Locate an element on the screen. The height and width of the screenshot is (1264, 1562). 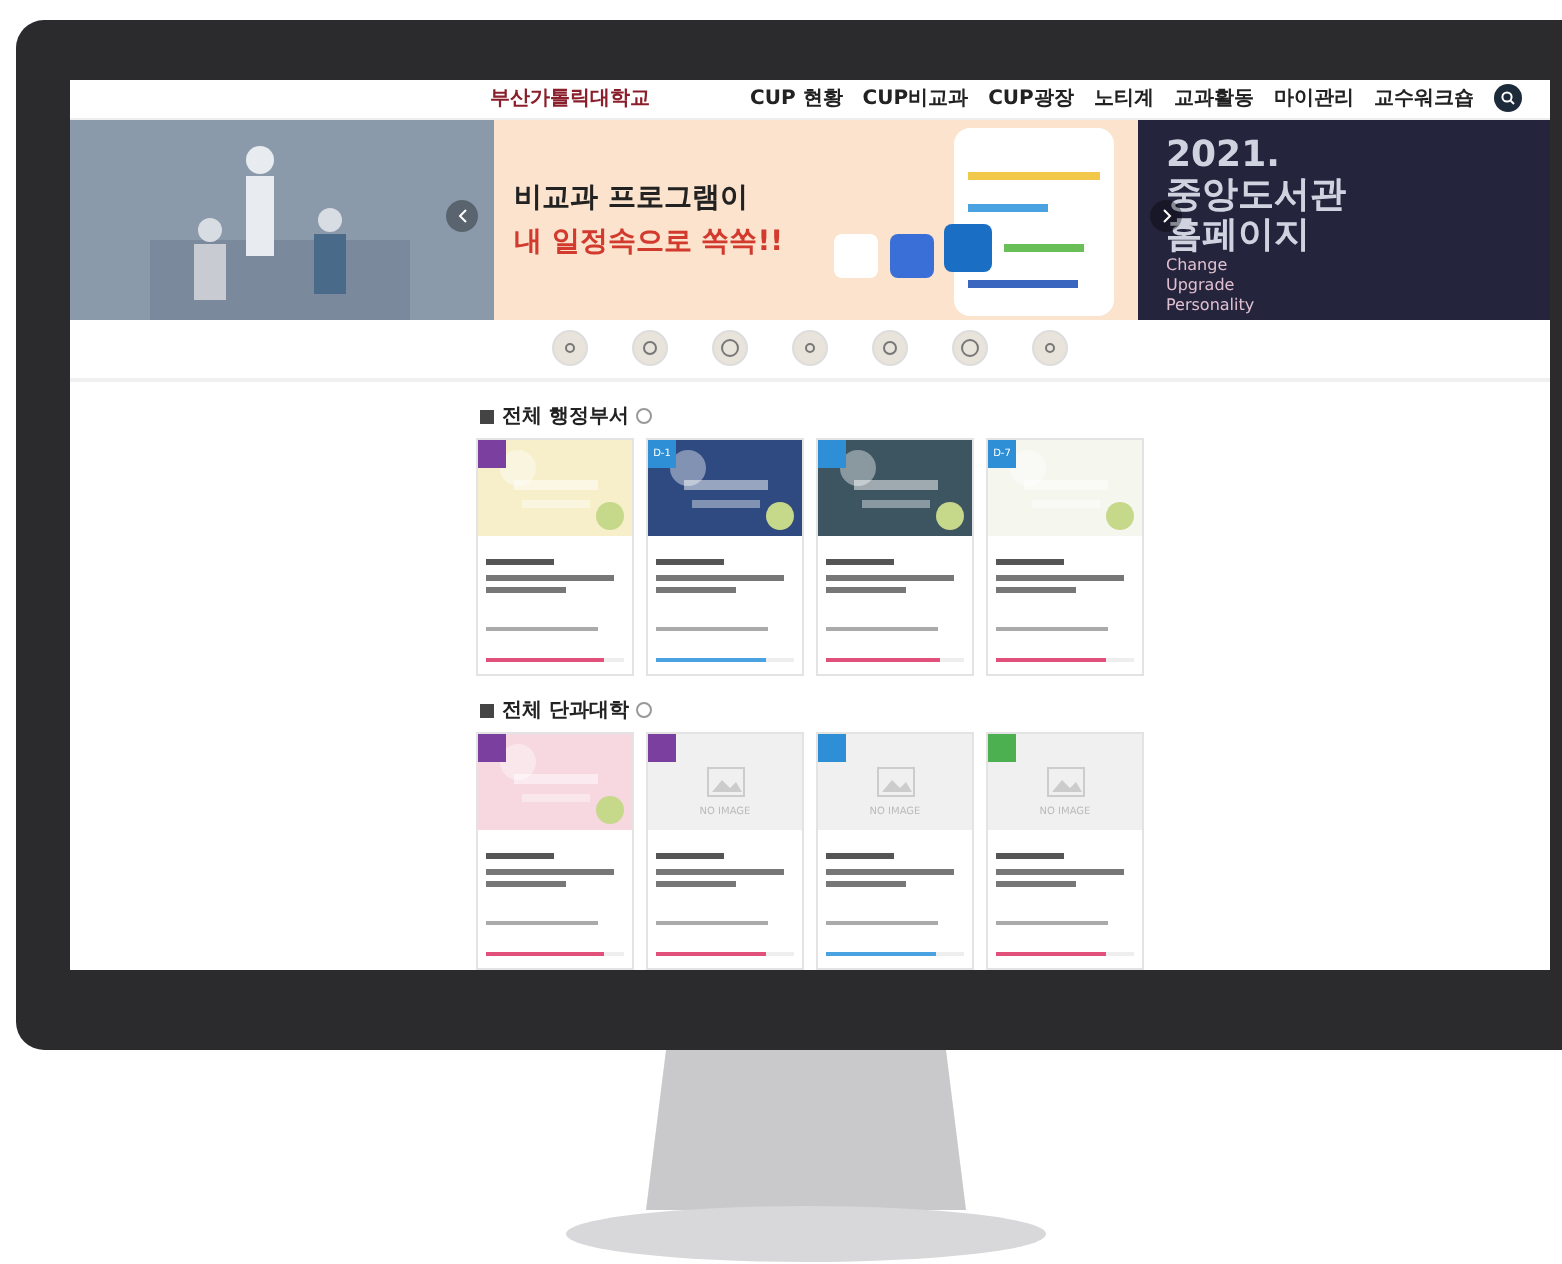
banner-slogan: Change is located at coordinates (1197, 265).